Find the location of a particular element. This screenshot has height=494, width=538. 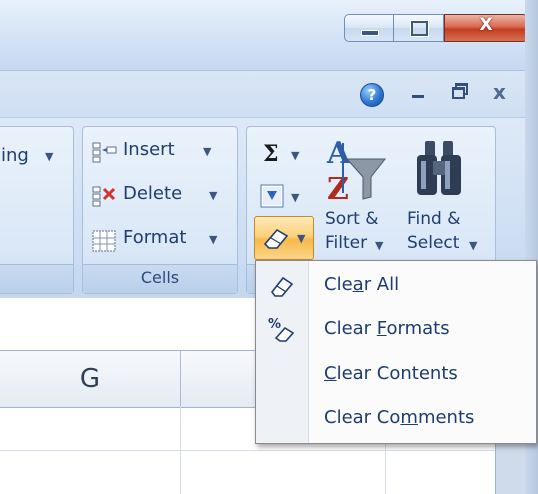

minimize-button is located at coordinates (369, 28).